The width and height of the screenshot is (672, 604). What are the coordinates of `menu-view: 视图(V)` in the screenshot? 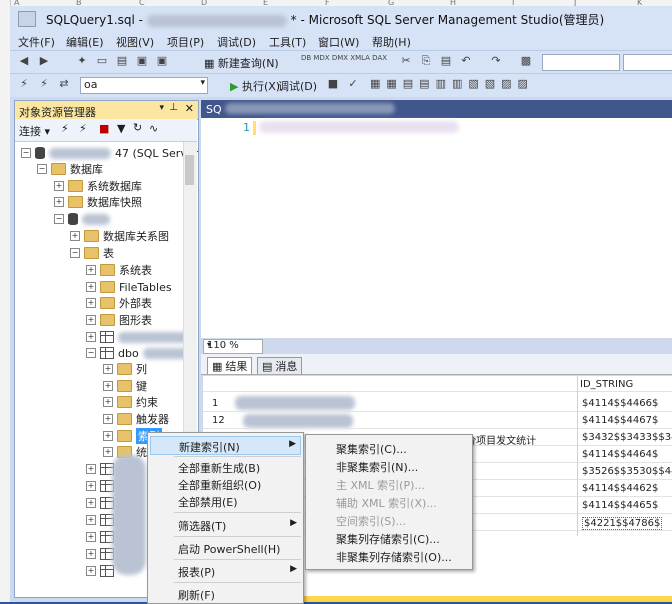 It's located at (135, 42).